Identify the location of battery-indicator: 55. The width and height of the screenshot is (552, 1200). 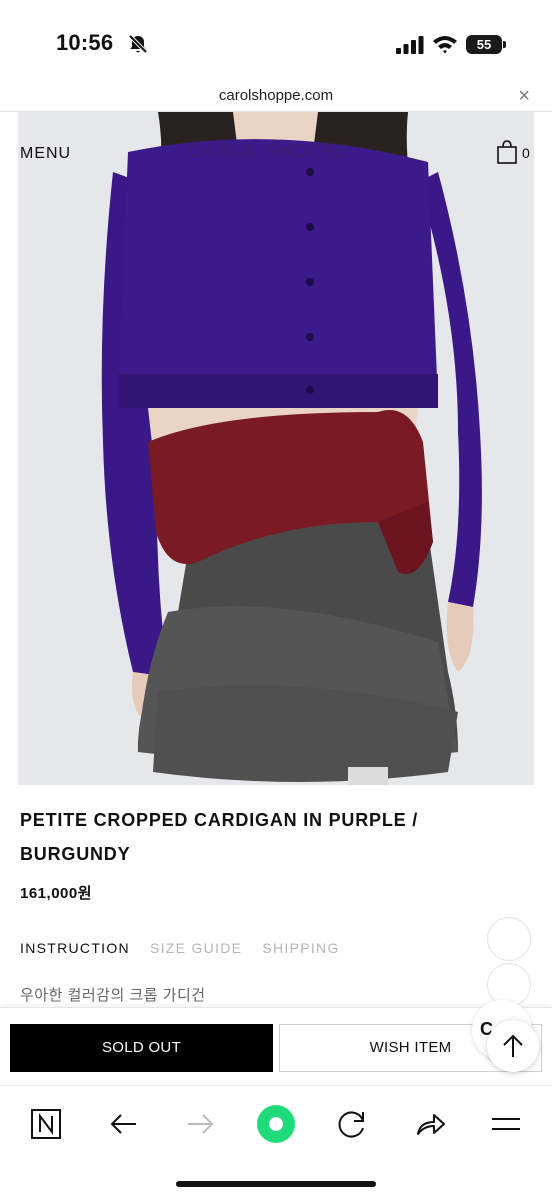
(486, 44).